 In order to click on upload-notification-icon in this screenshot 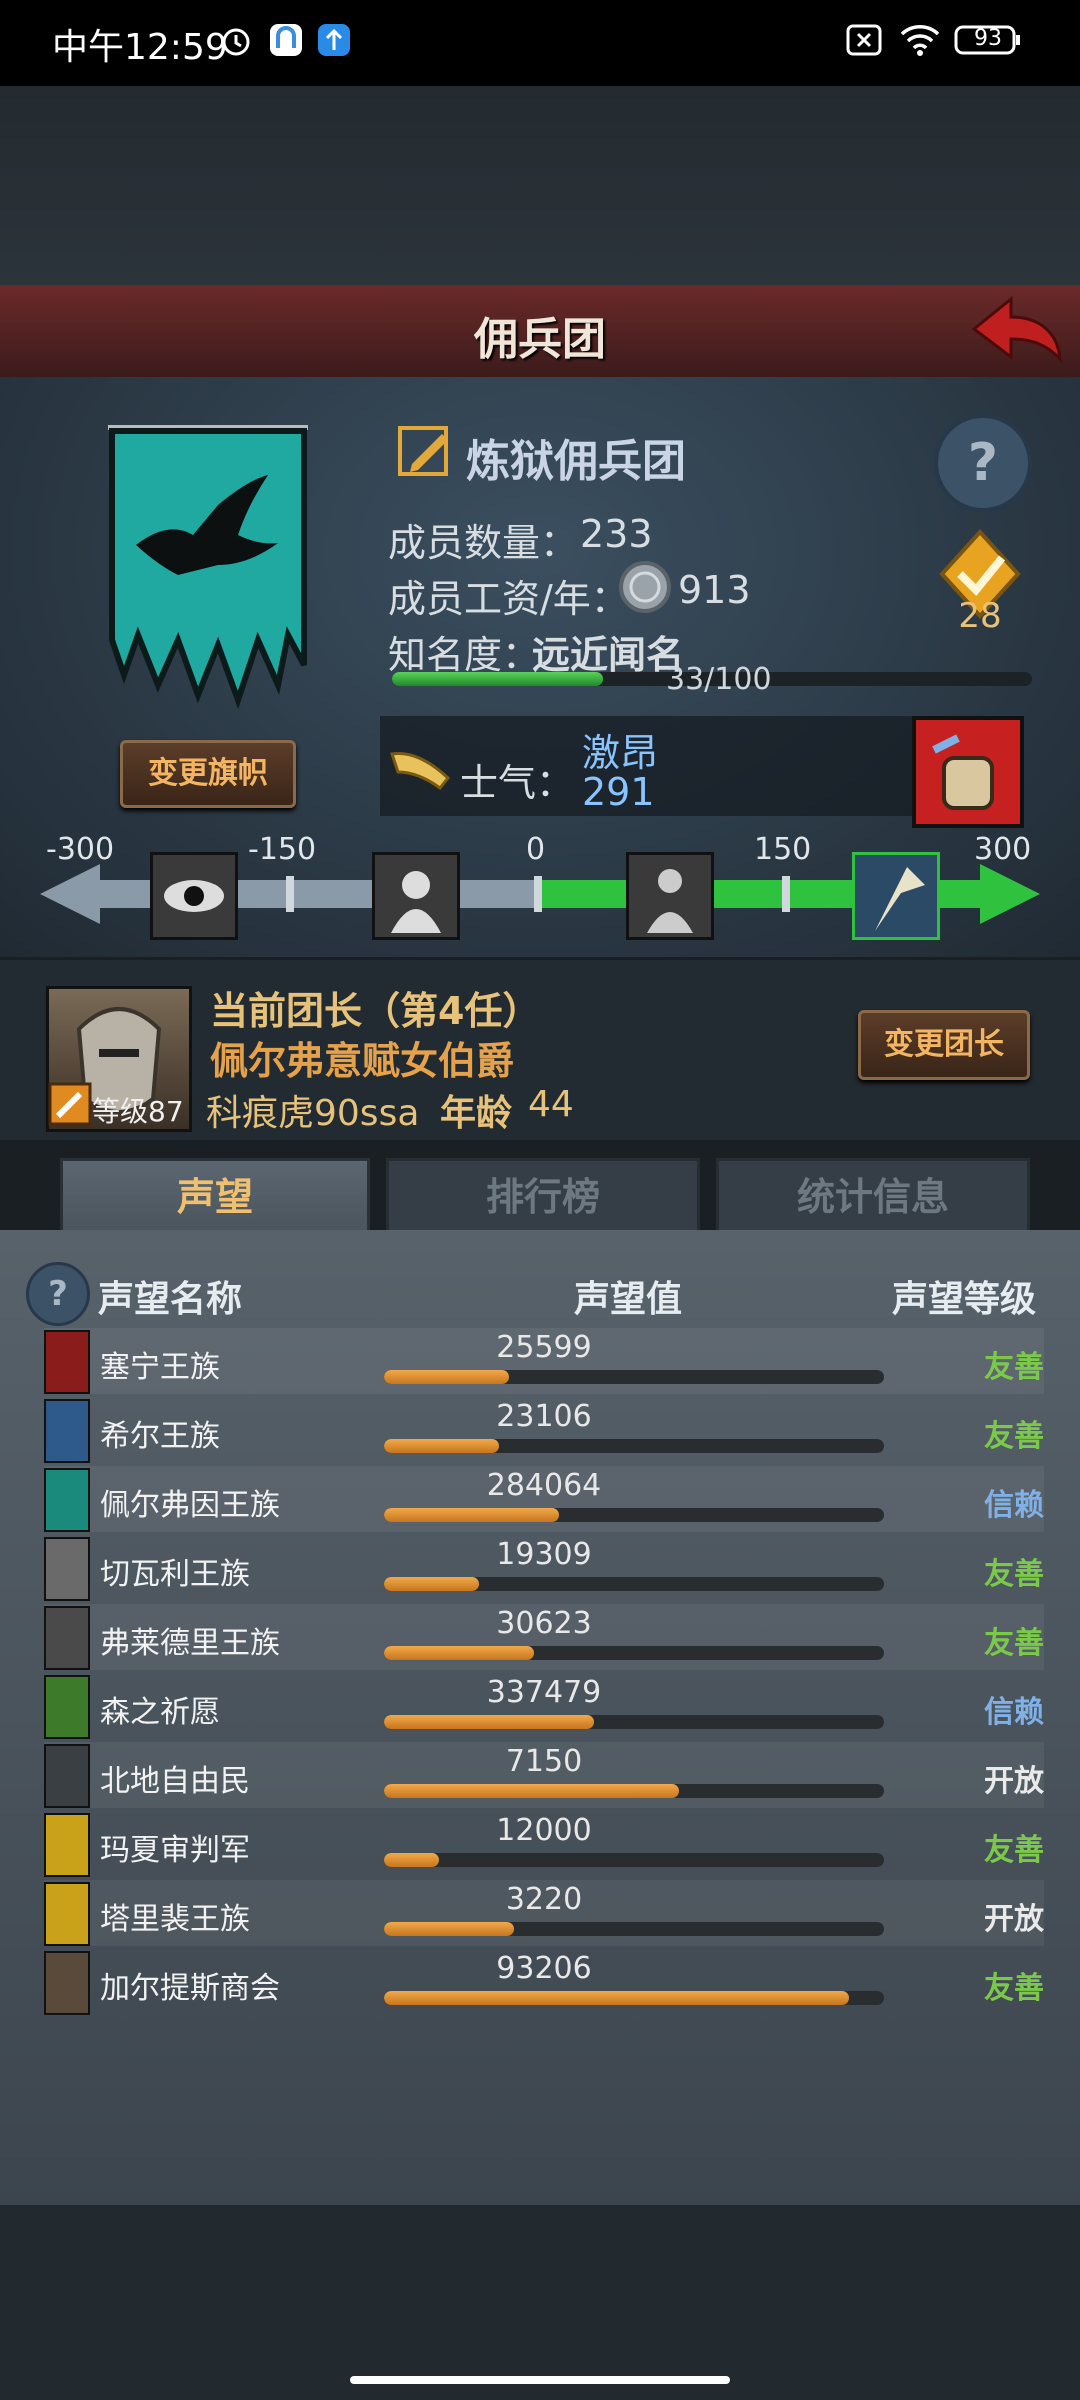, I will do `click(334, 42)`.